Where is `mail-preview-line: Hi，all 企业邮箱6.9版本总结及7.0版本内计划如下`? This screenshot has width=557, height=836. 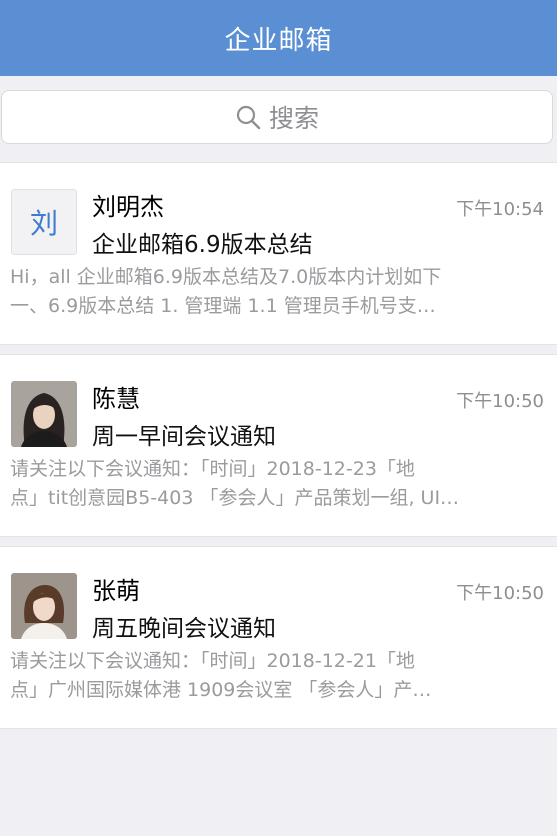
mail-preview-line: Hi，all 企业邮箱6.9版本总结及7.0版本内计划如下 is located at coordinates (226, 277).